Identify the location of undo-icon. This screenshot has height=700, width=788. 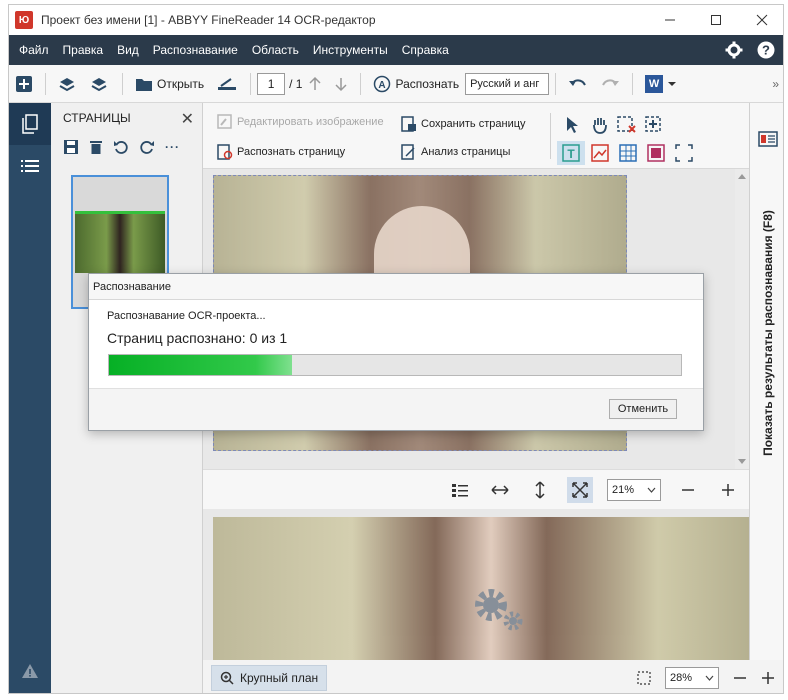
(577, 82).